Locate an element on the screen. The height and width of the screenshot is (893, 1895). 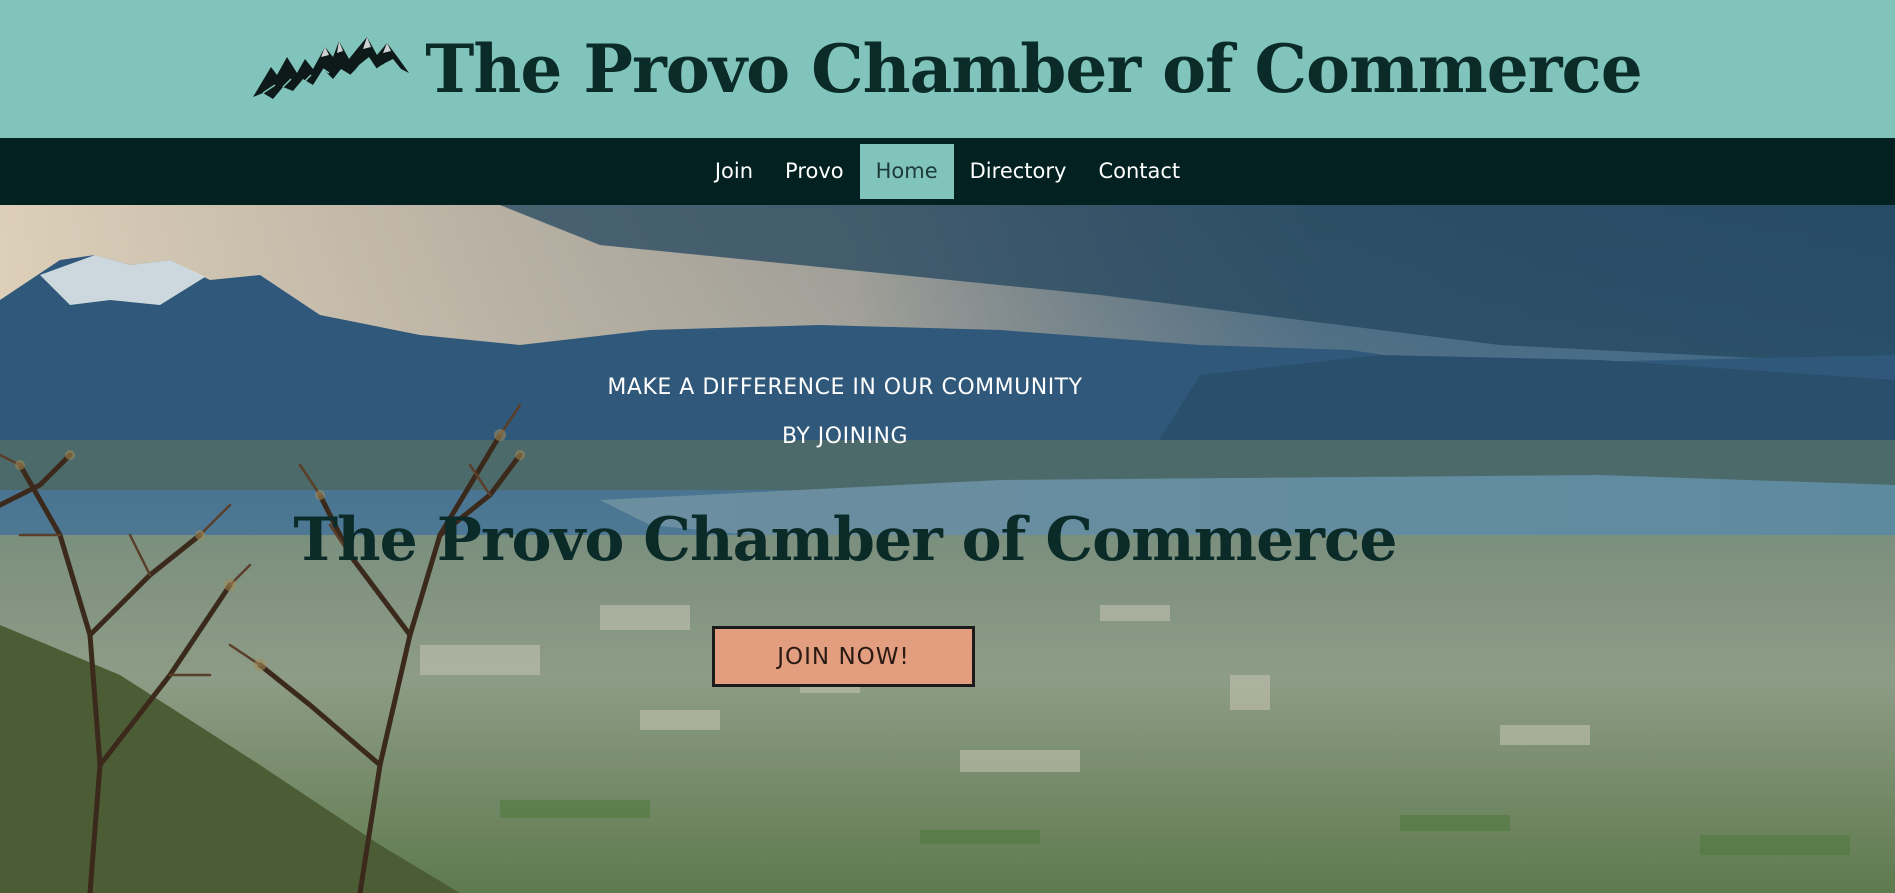
join-now-button: JOIN NOW! is located at coordinates (843, 656).